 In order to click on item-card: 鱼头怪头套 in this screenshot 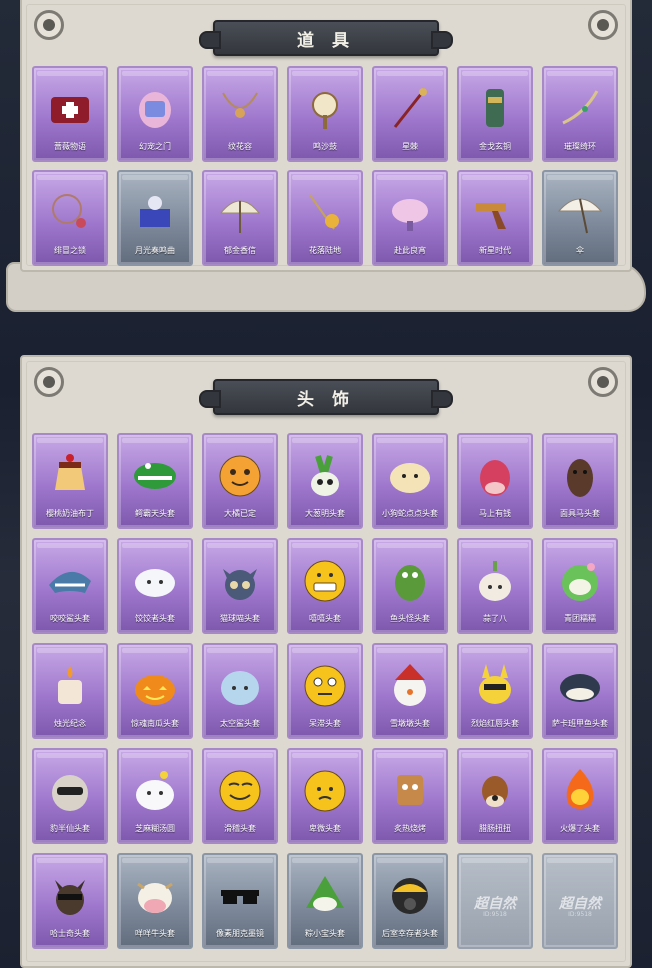, I will do `click(410, 586)`.